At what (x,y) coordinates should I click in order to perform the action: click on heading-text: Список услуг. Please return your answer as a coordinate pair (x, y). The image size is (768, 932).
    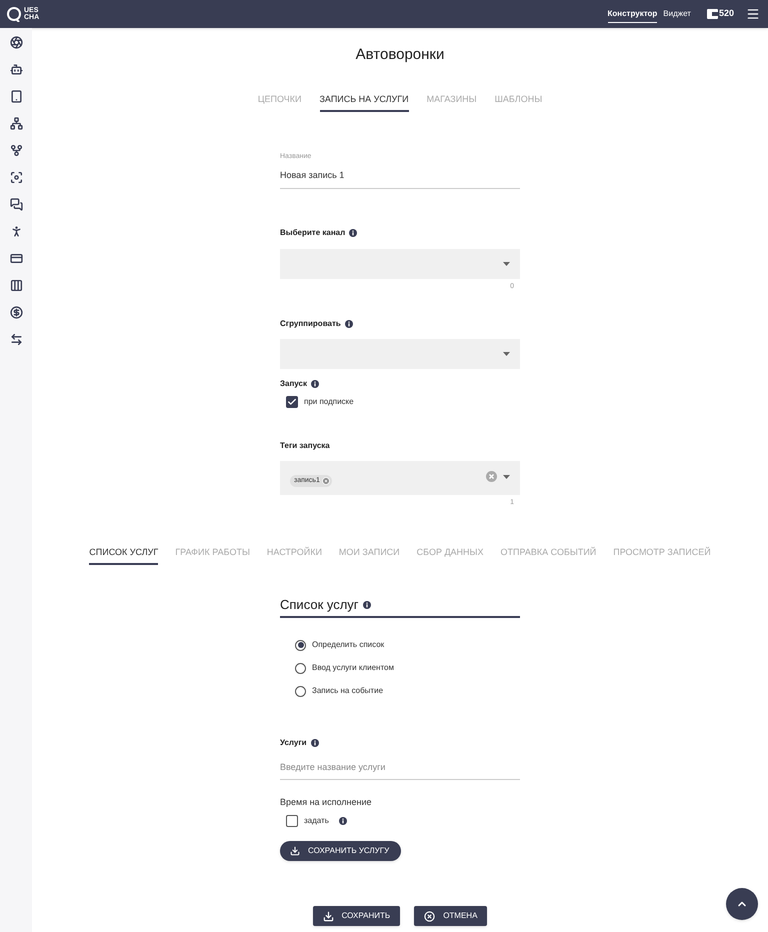
    Looking at the image, I should click on (319, 605).